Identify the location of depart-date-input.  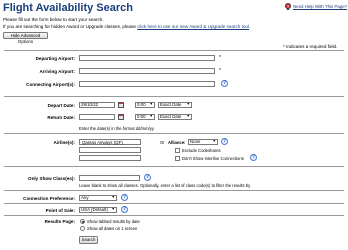
(97, 104).